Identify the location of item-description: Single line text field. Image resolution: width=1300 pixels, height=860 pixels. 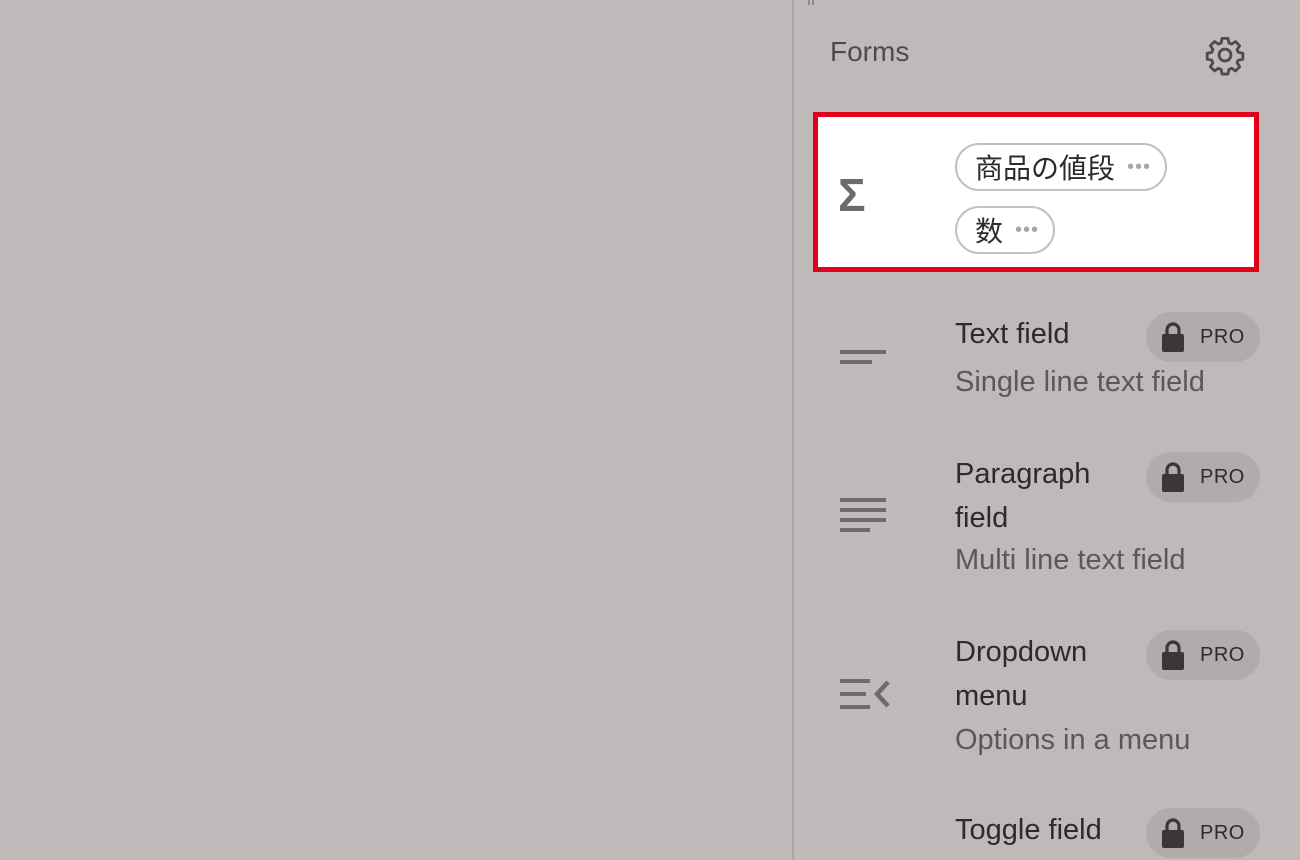
(1080, 382).